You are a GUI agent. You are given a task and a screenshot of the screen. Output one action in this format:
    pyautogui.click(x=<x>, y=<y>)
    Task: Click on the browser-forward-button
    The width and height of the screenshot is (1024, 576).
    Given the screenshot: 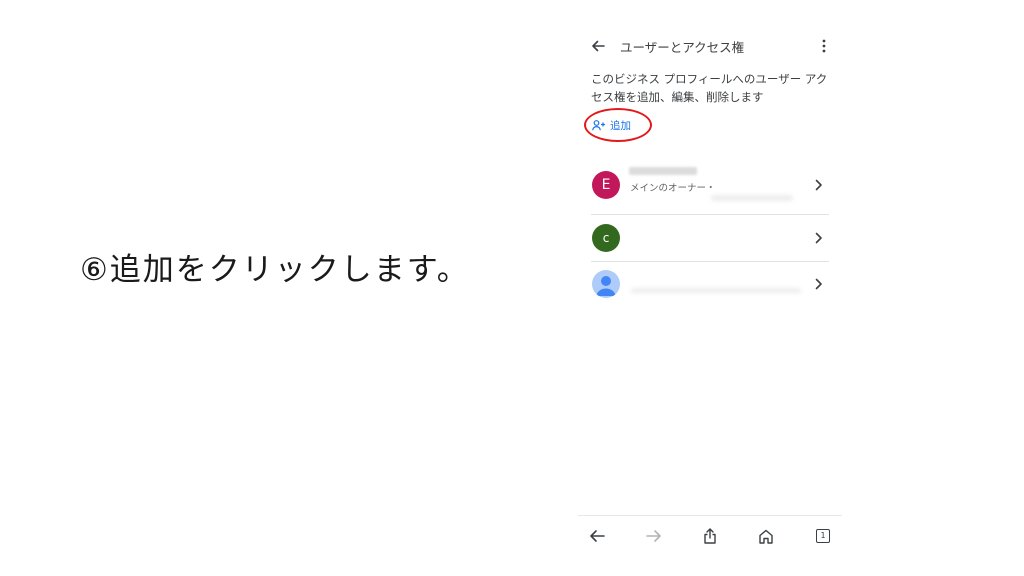 What is the action you would take?
    pyautogui.click(x=654, y=536)
    